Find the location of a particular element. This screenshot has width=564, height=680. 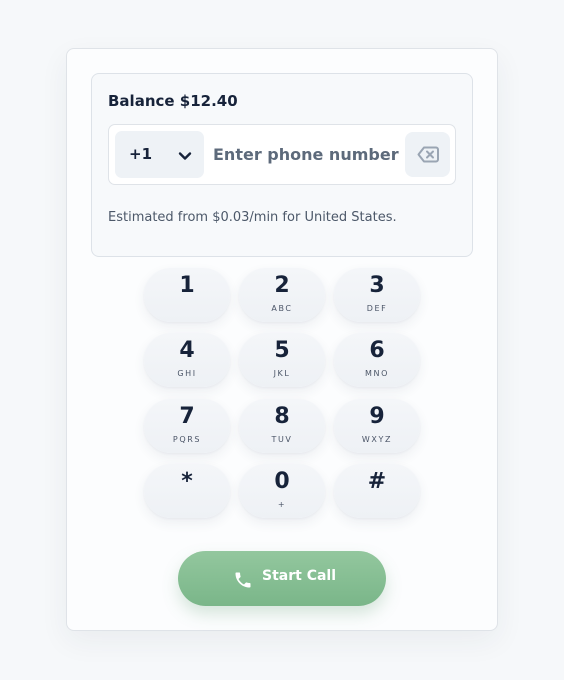

keypad-key-3: 3 DEF is located at coordinates (377, 295).